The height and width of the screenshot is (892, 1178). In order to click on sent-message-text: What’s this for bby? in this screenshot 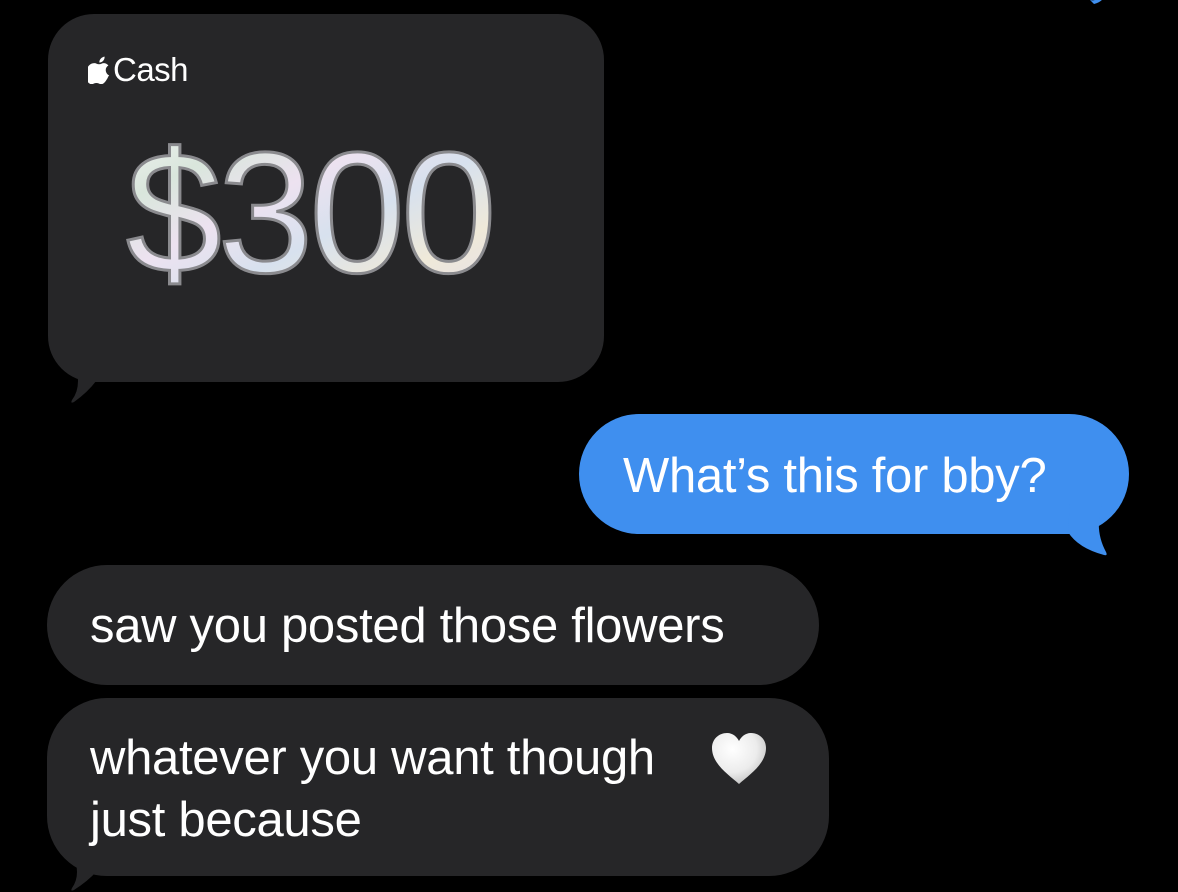, I will do `click(835, 476)`.